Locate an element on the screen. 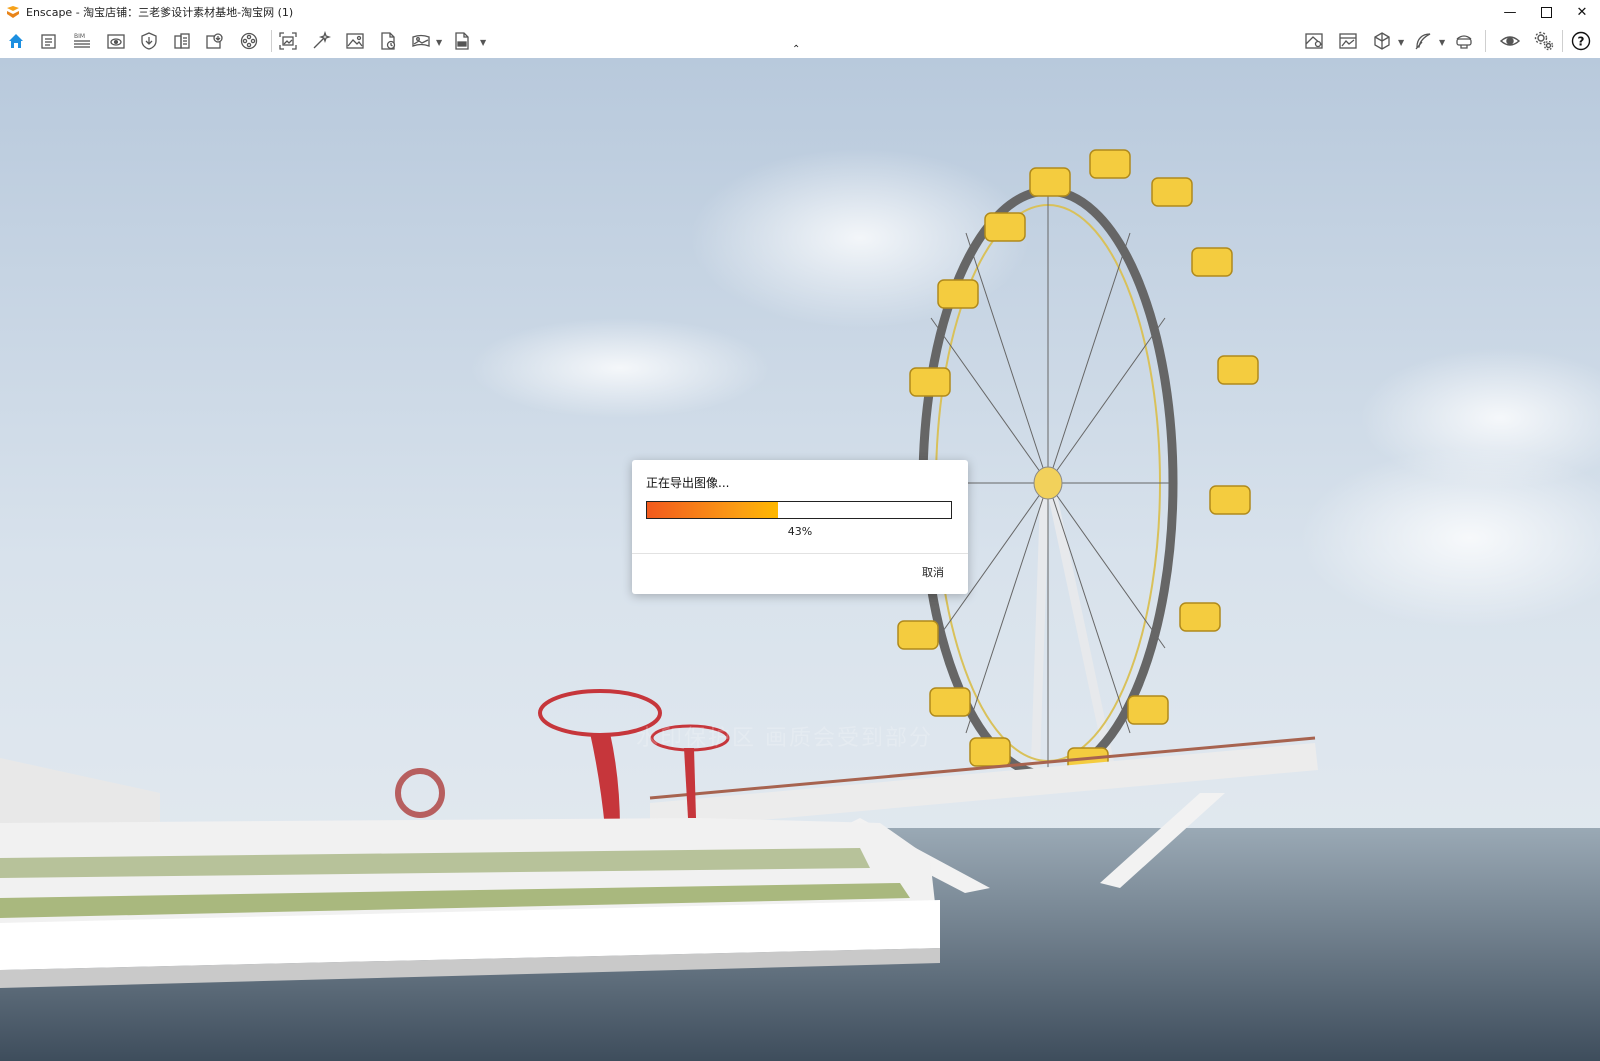 Image resolution: width=1600 pixels, height=1061 pixels. screenshot-button is located at coordinates (288, 41).